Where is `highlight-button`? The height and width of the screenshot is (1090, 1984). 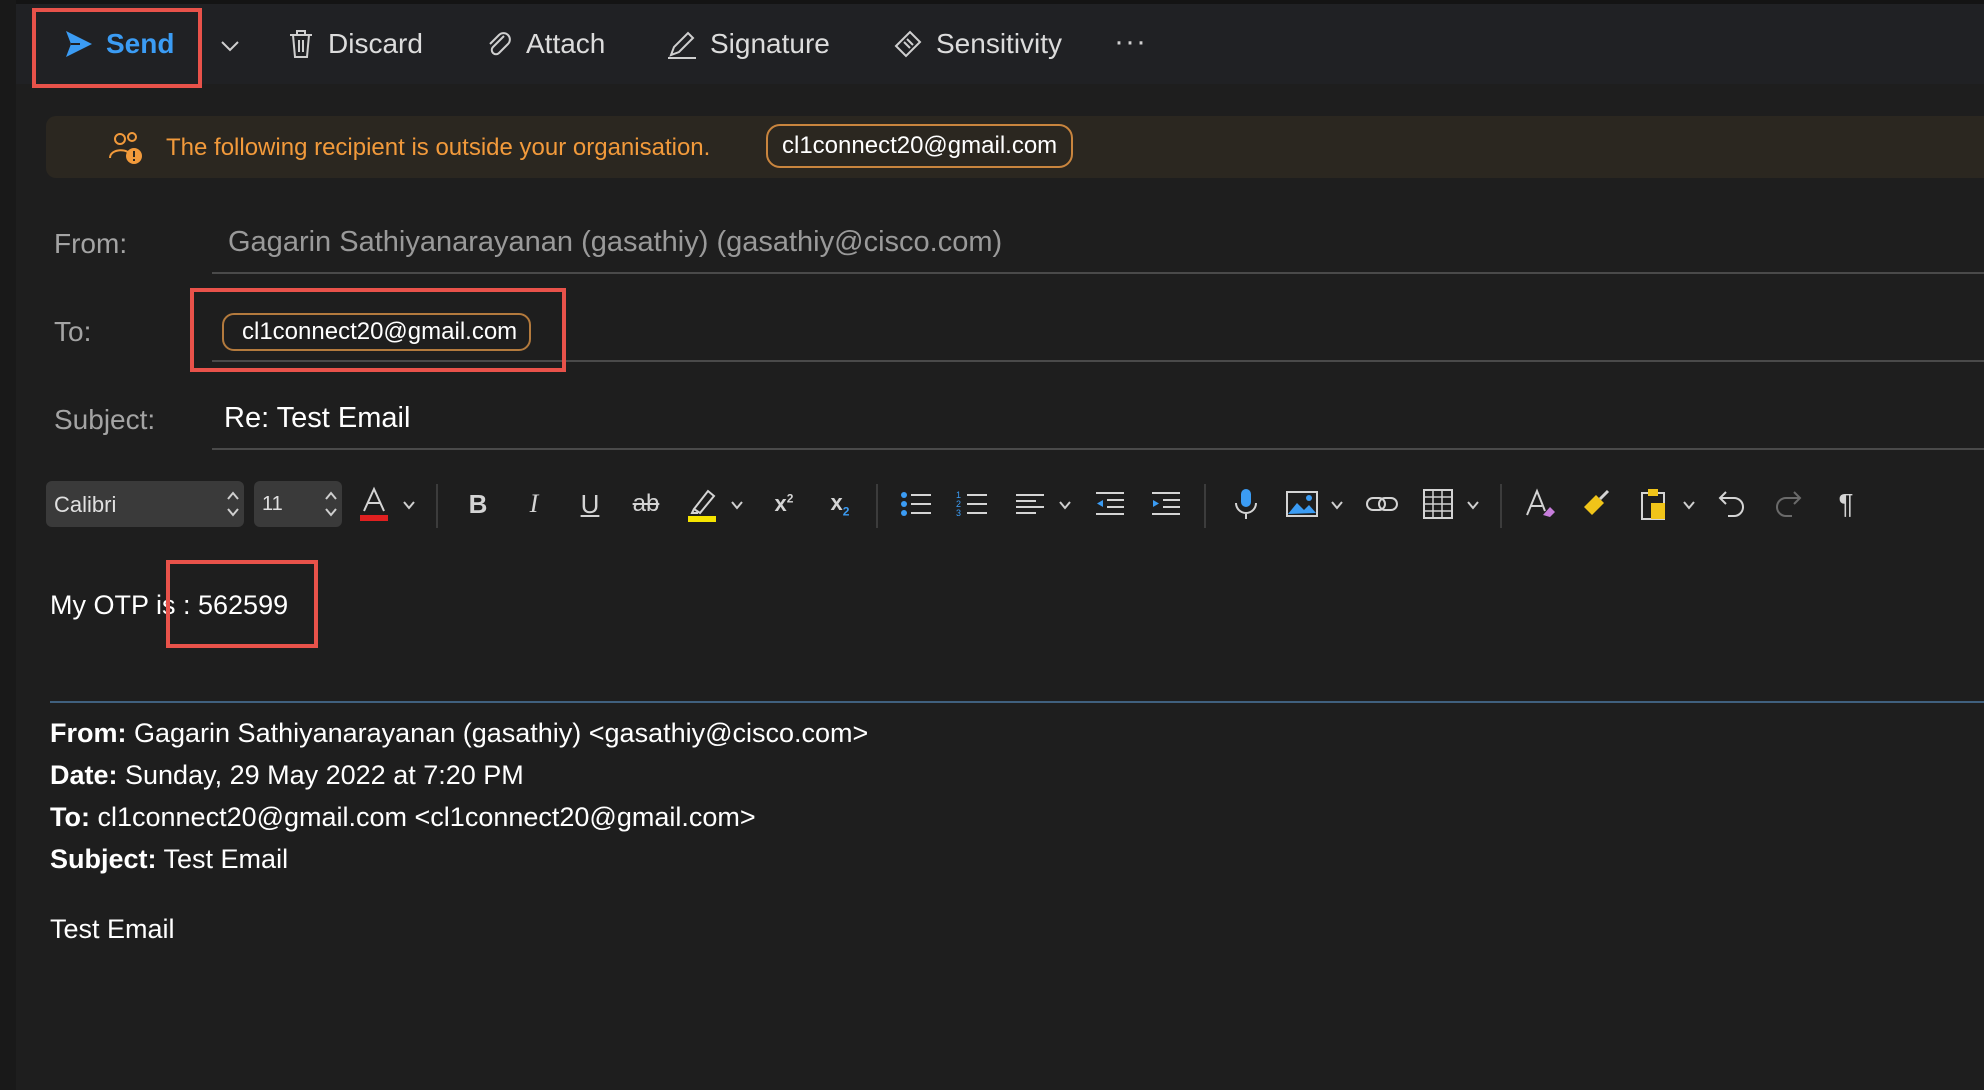 highlight-button is located at coordinates (702, 504).